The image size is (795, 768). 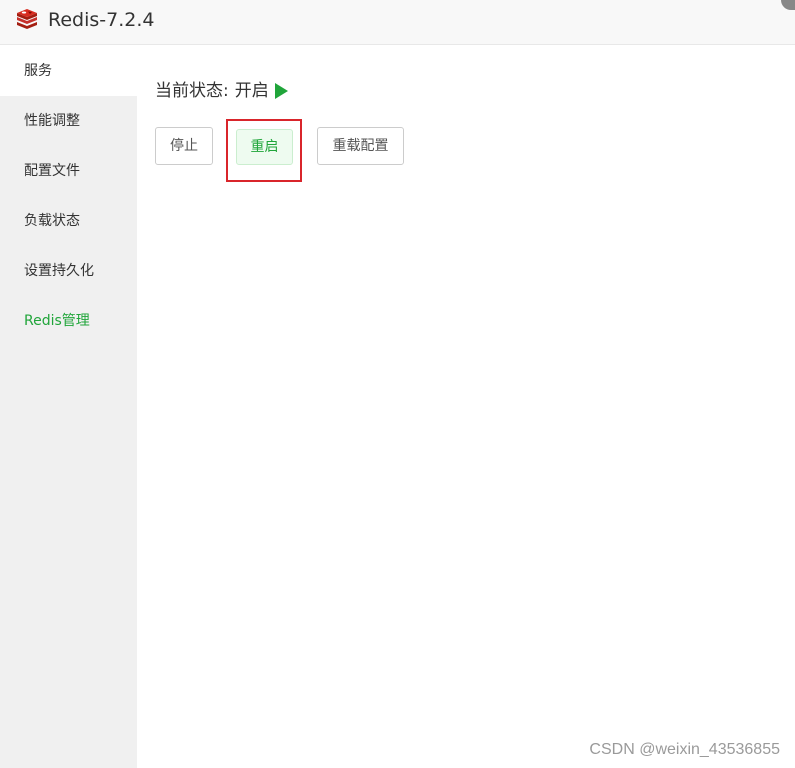 What do you see at coordinates (184, 146) in the screenshot?
I see `stop-button: 停止` at bounding box center [184, 146].